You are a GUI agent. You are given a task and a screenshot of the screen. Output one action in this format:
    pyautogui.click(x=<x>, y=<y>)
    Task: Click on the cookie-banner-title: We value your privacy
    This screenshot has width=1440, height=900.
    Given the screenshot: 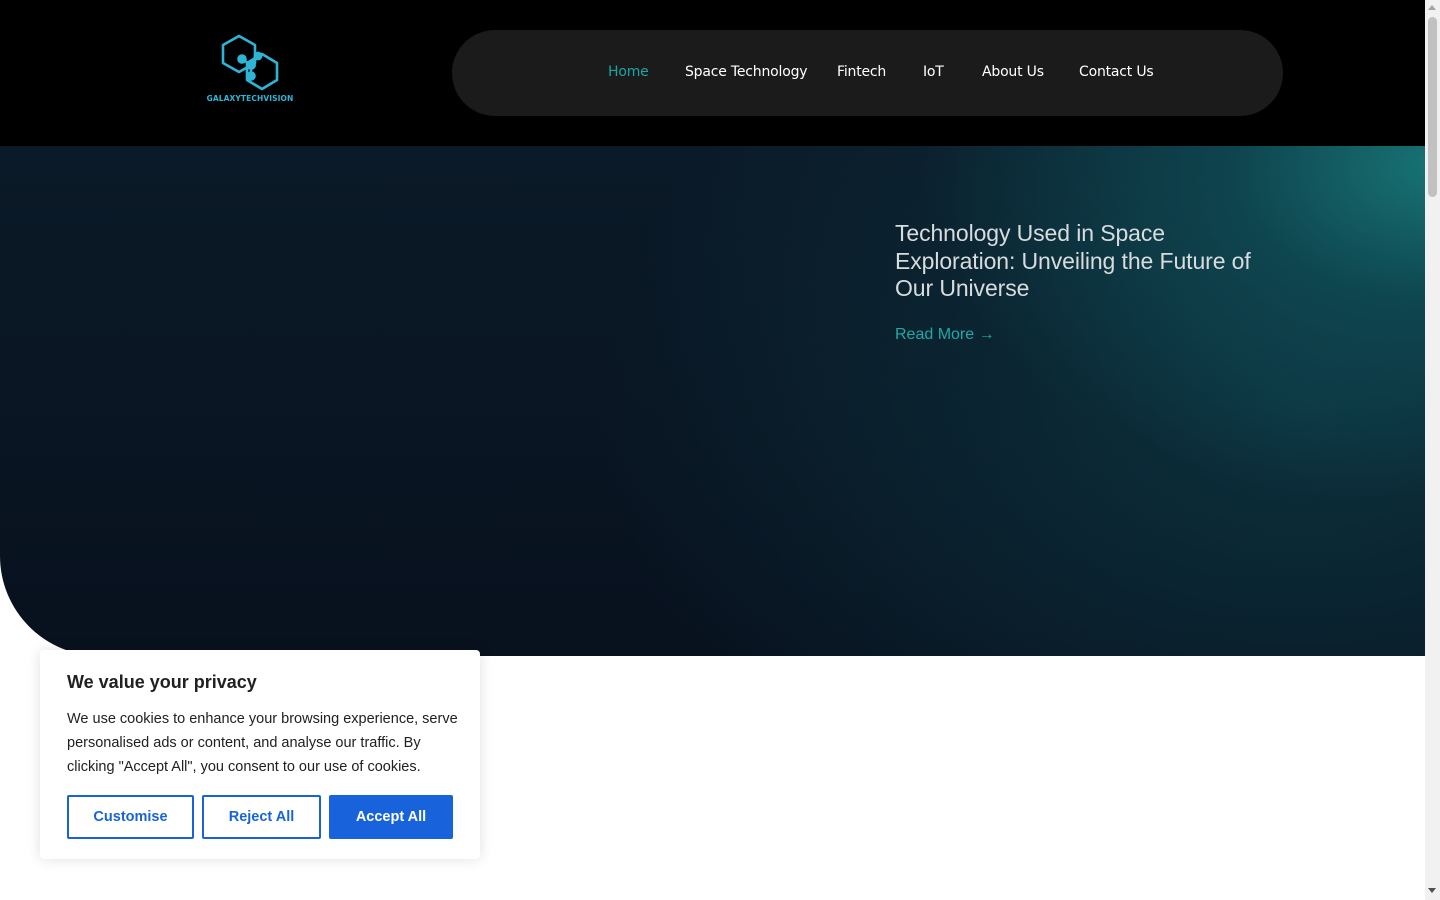 What is the action you would take?
    pyautogui.click(x=162, y=682)
    